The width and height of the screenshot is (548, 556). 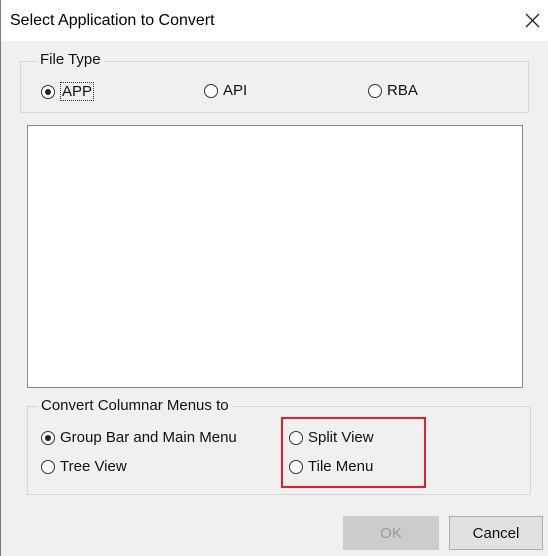 I want to click on file-type-api-radio: API, so click(x=225, y=90).